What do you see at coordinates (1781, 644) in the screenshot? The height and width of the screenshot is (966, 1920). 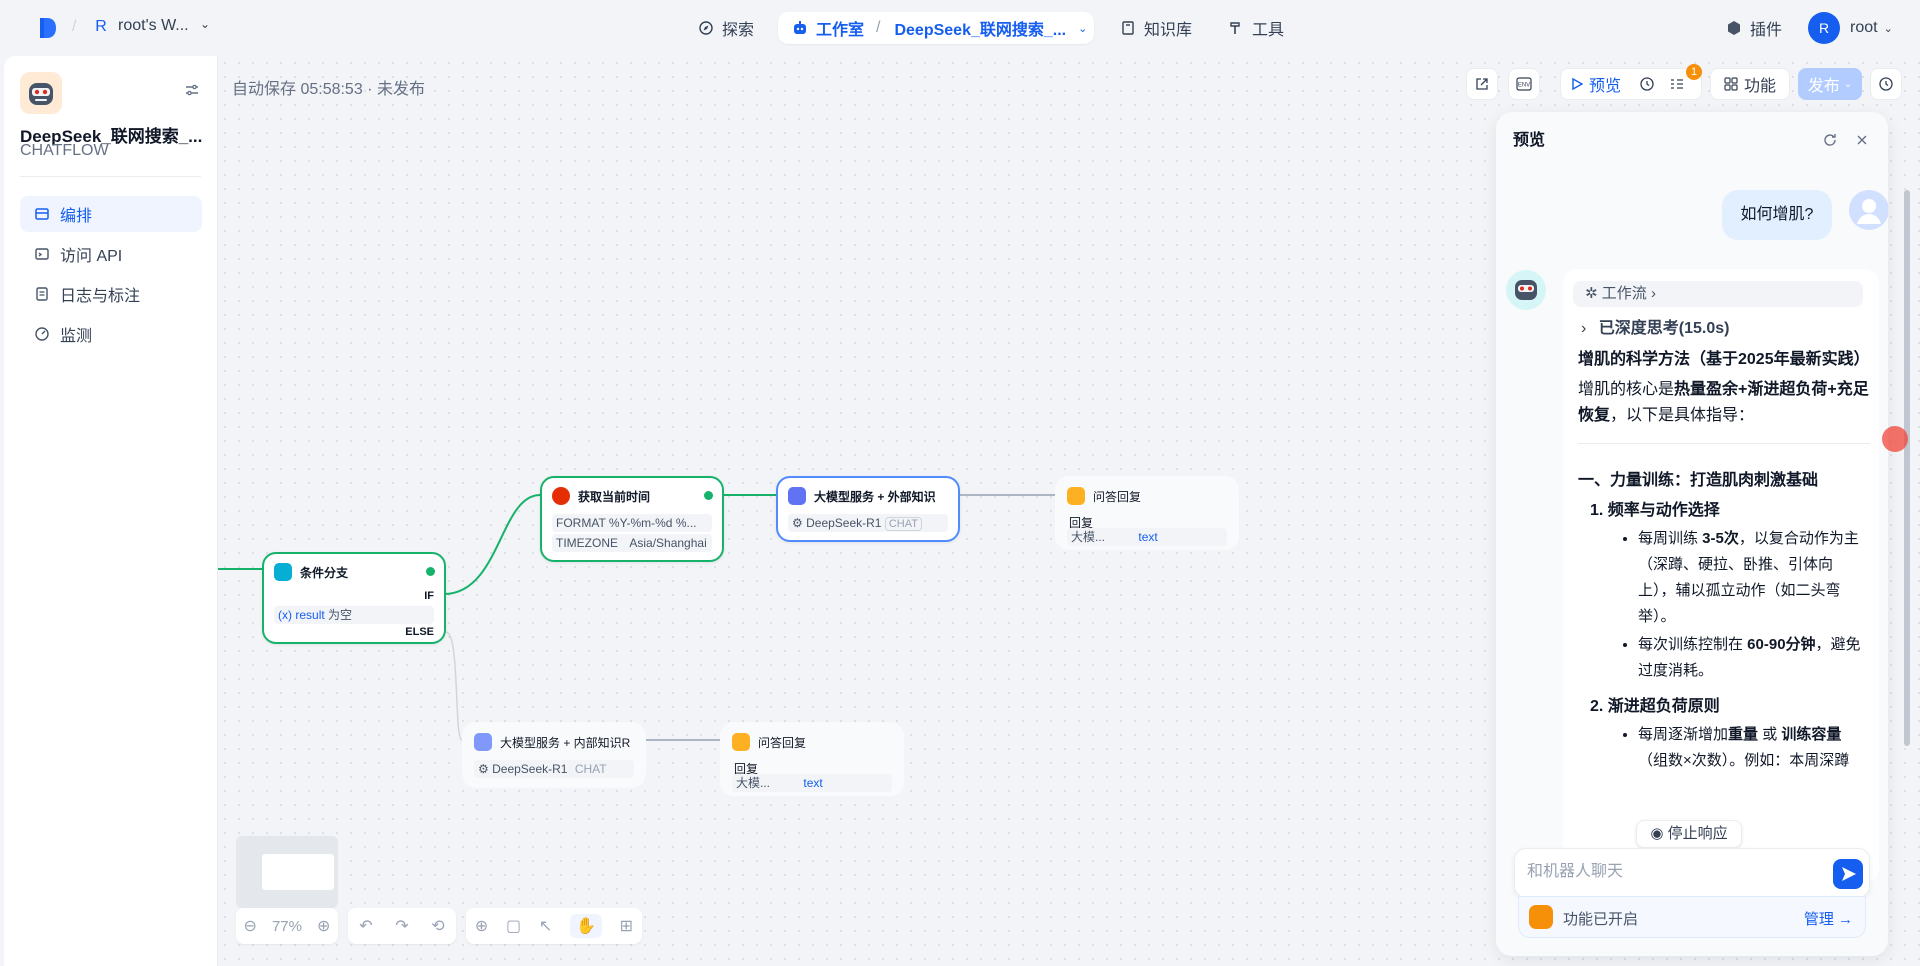 I see `item-bold: 60-90分钟` at bounding box center [1781, 644].